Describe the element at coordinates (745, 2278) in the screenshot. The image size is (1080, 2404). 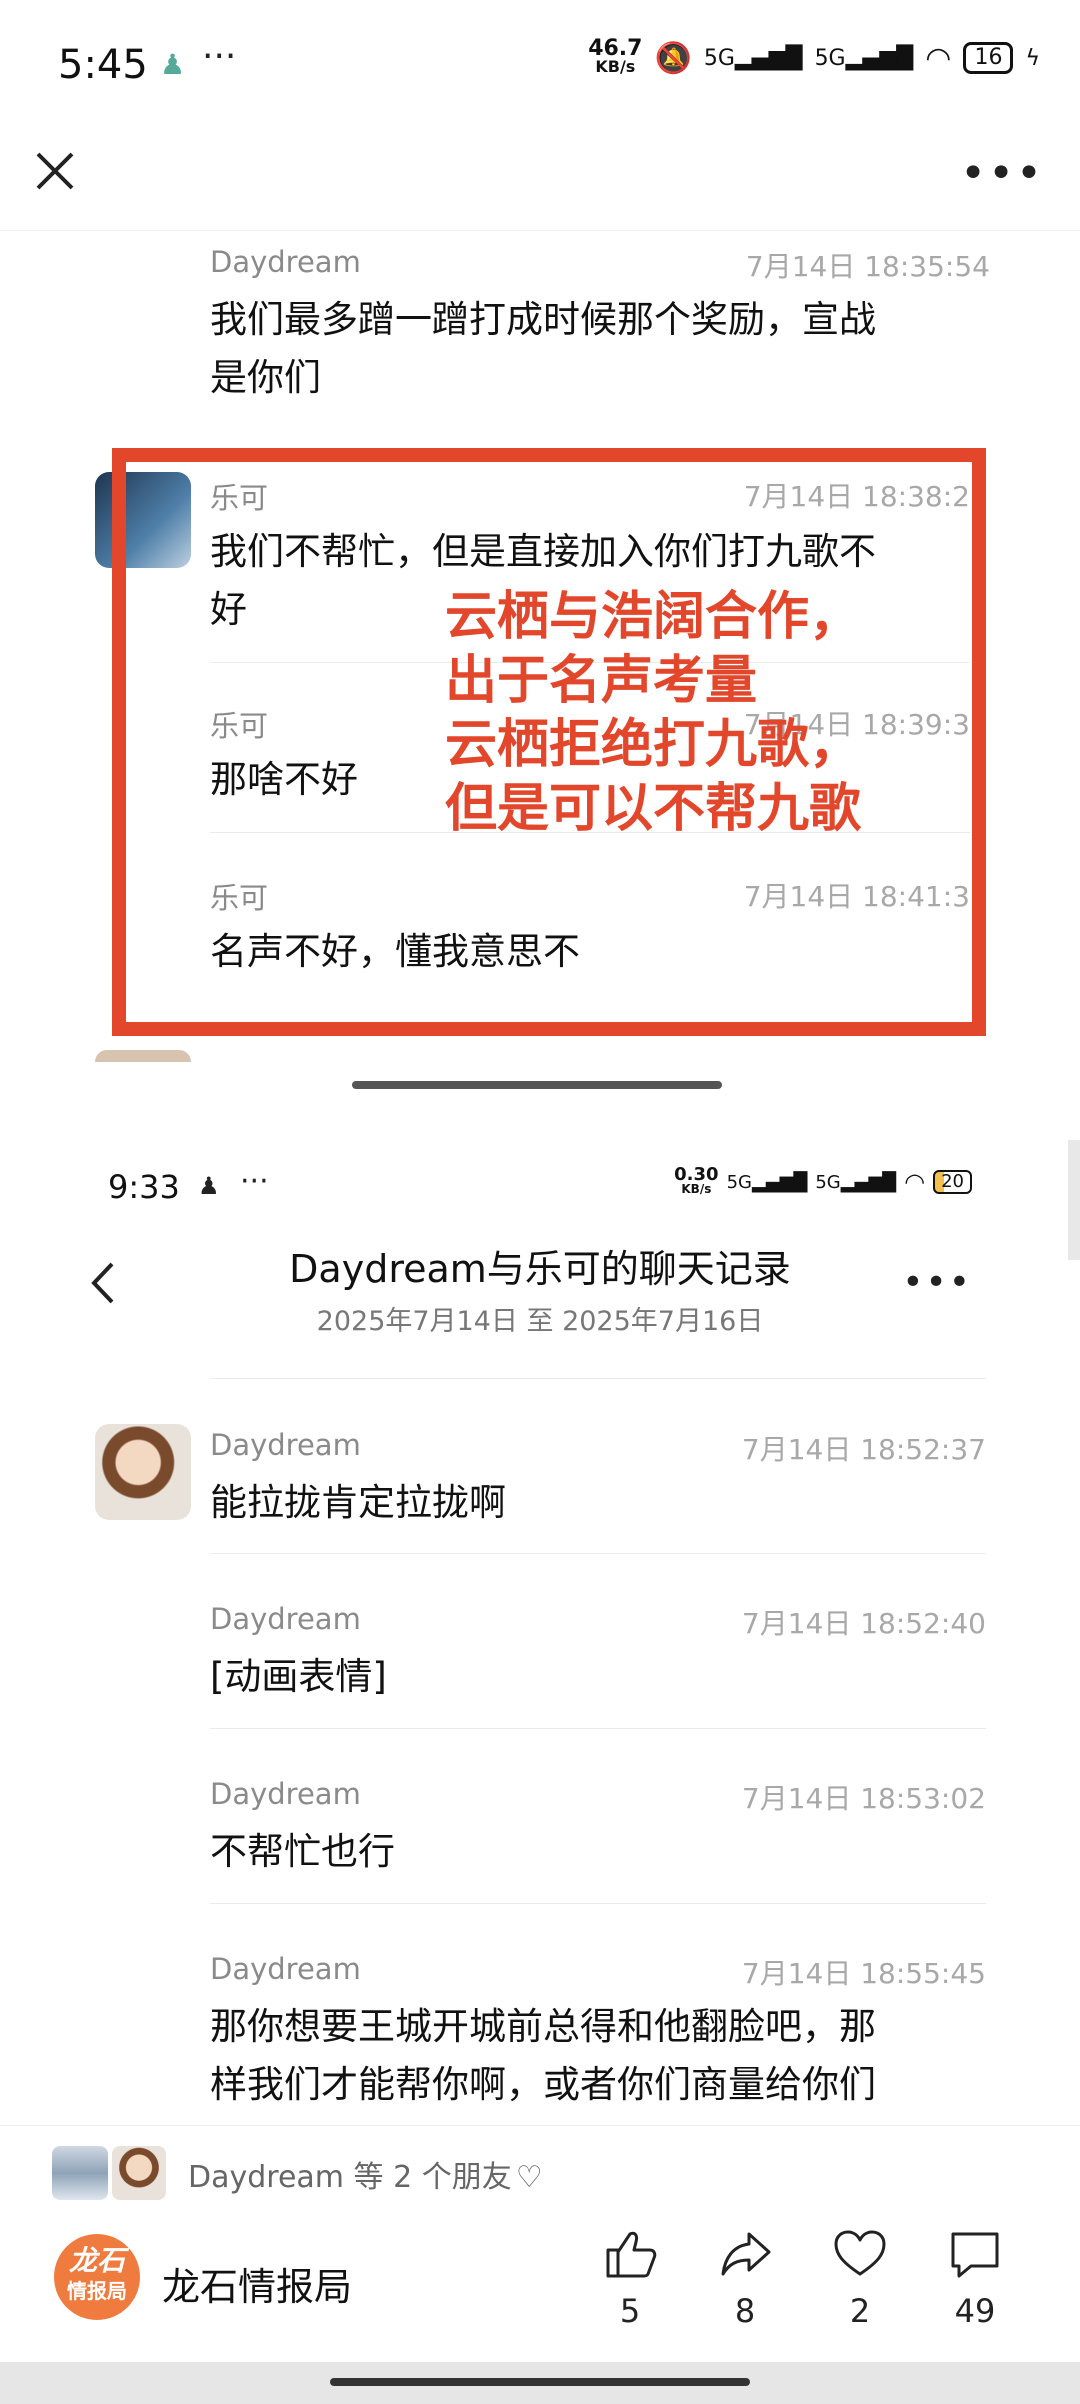
I see `share-button: 8` at that location.